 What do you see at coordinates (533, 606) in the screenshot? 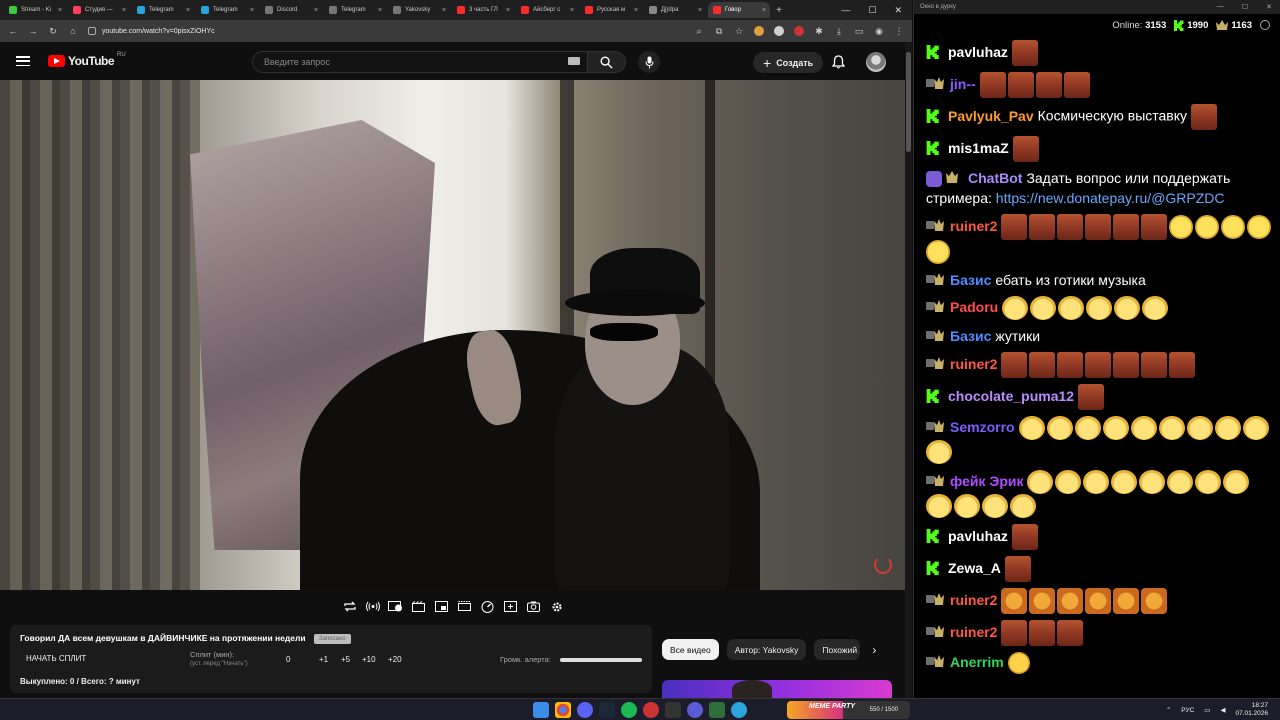
I see `screenshot-camera-icon` at bounding box center [533, 606].